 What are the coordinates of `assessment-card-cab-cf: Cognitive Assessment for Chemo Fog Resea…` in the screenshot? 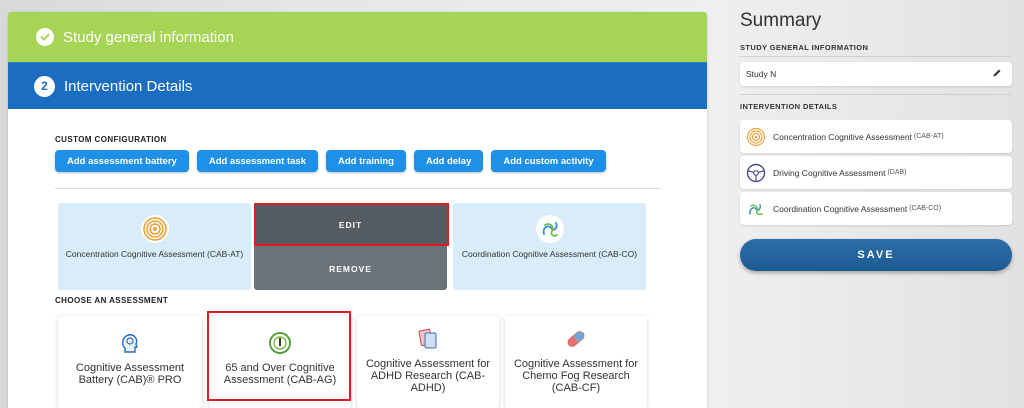 It's located at (576, 362).